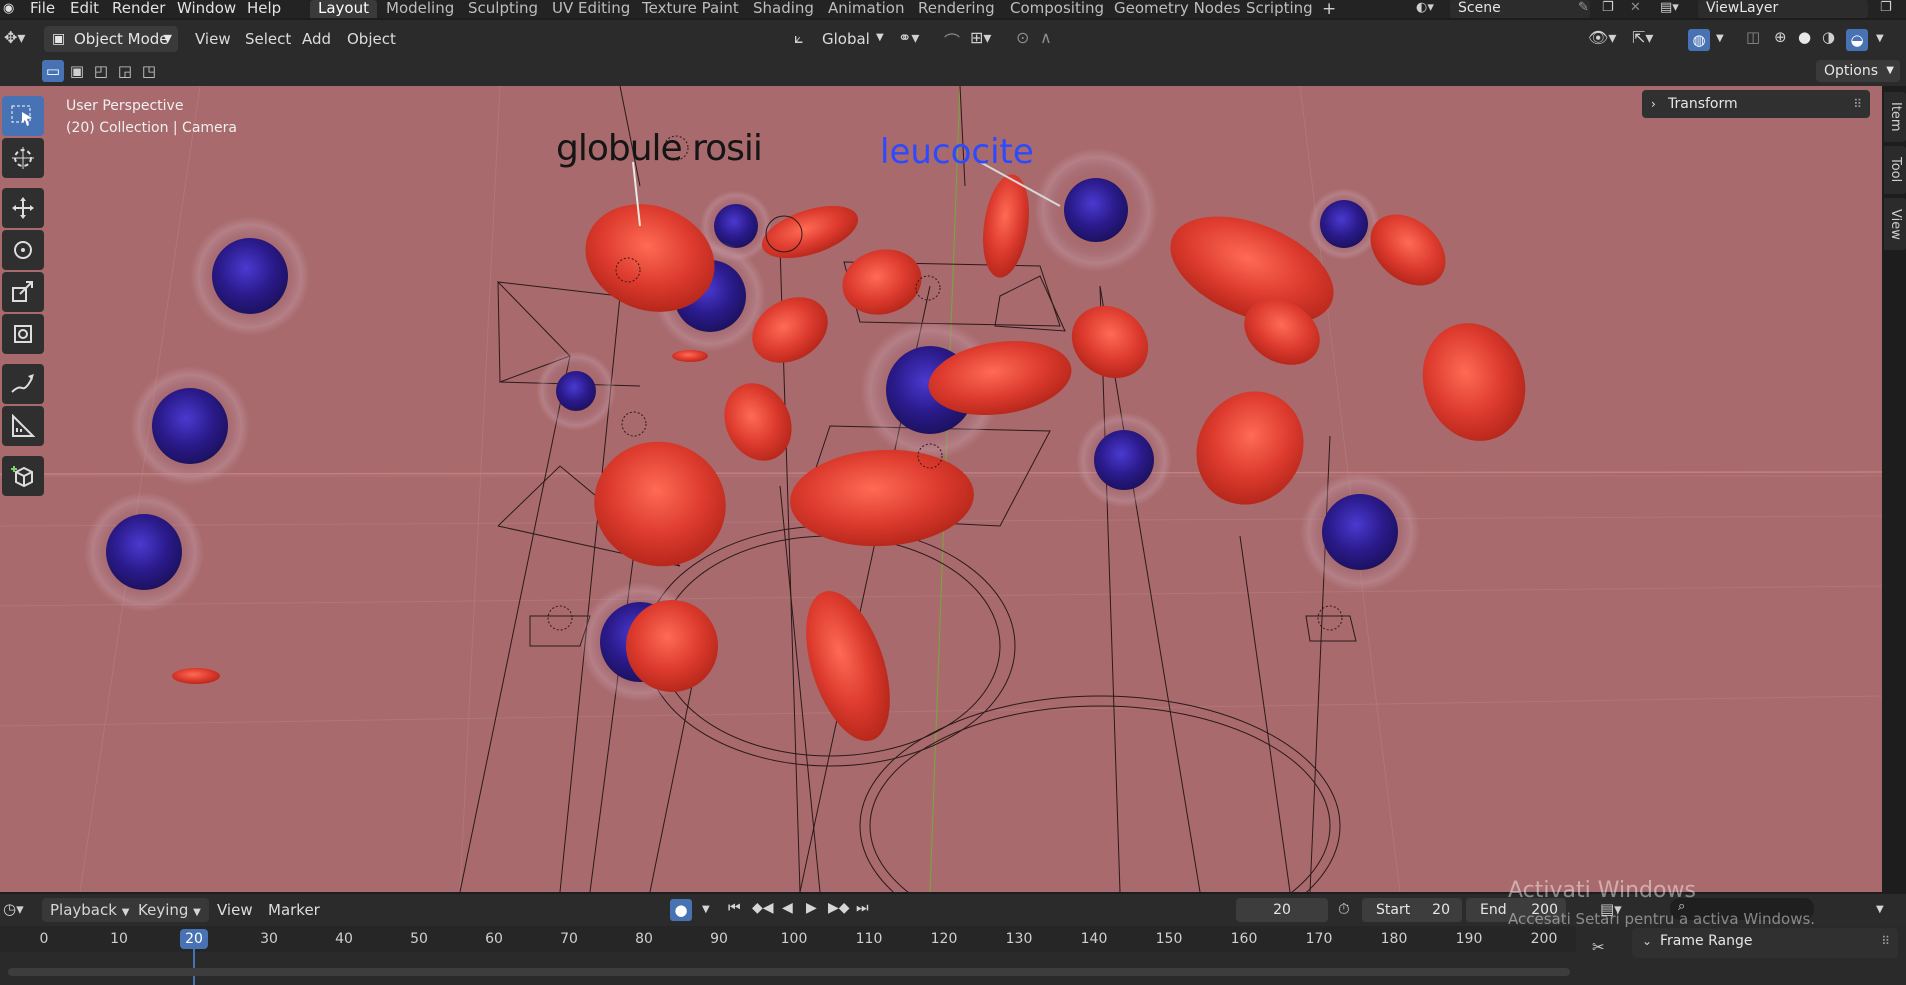 This screenshot has height=985, width=1906. What do you see at coordinates (1895, 117) in the screenshot?
I see `sidebar-tab-item: Item` at bounding box center [1895, 117].